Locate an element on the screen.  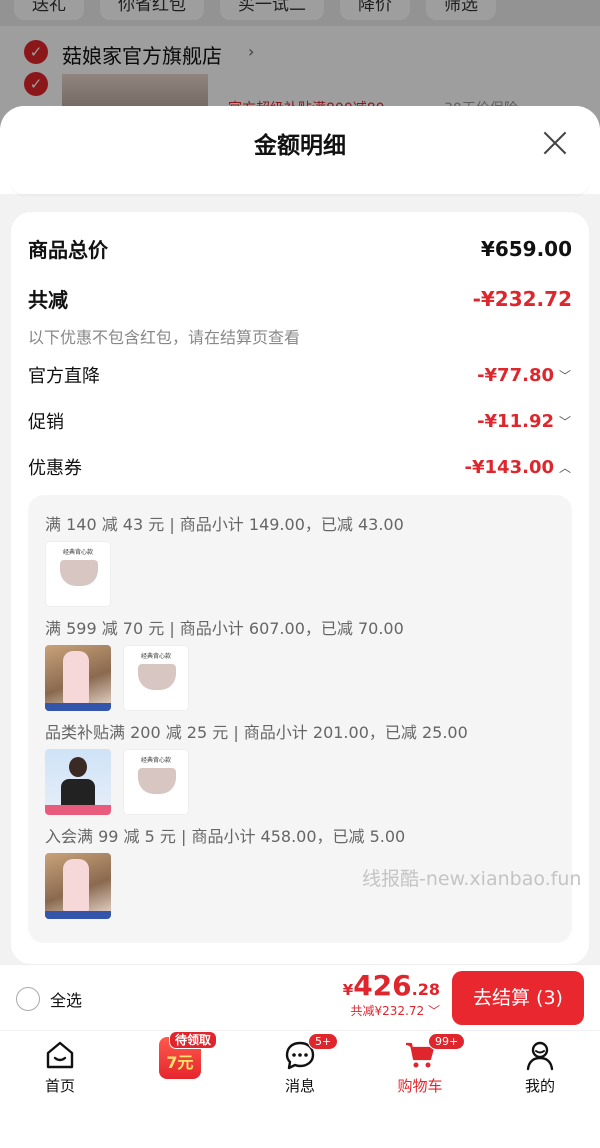
tab-home: 首页 is located at coordinates (60, 1067).